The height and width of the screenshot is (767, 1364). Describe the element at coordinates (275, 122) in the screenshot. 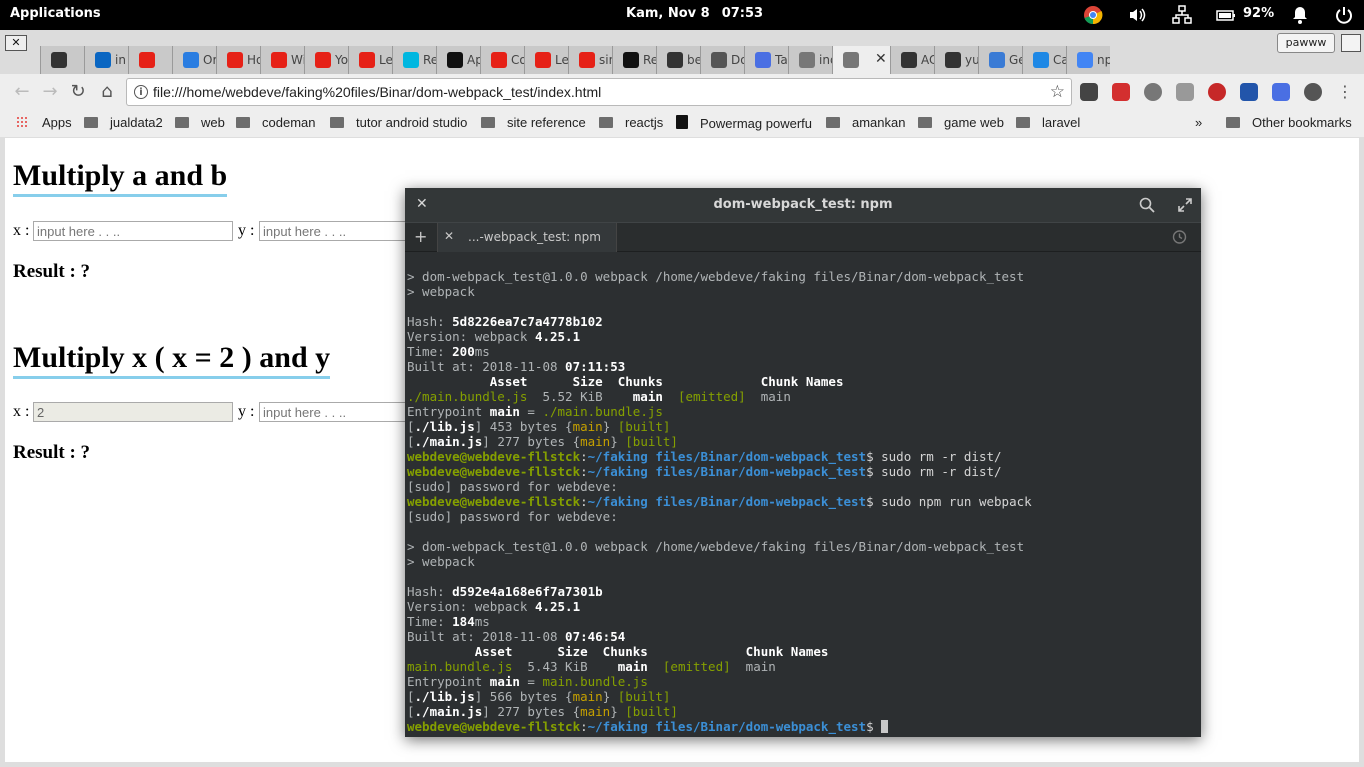

I see `bookmark-item: codeman` at that location.